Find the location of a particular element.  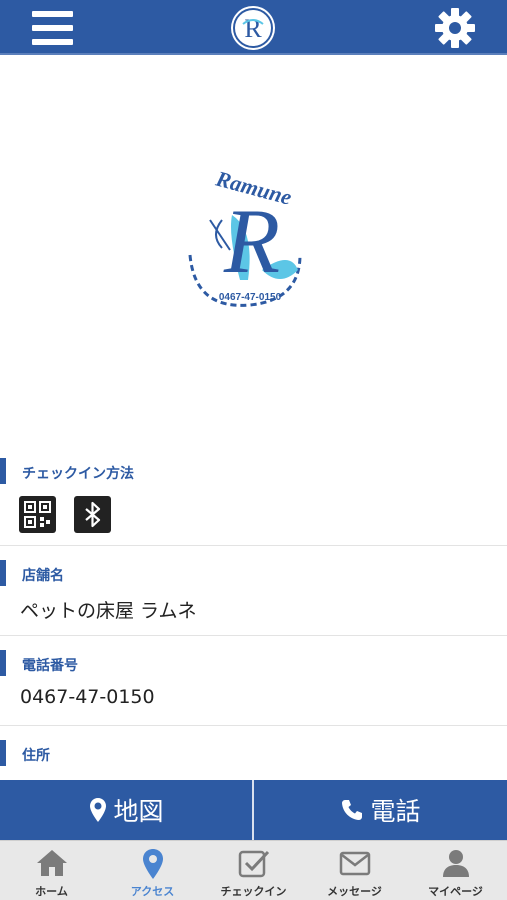

tab-mypage: マイページ is located at coordinates (455, 870).